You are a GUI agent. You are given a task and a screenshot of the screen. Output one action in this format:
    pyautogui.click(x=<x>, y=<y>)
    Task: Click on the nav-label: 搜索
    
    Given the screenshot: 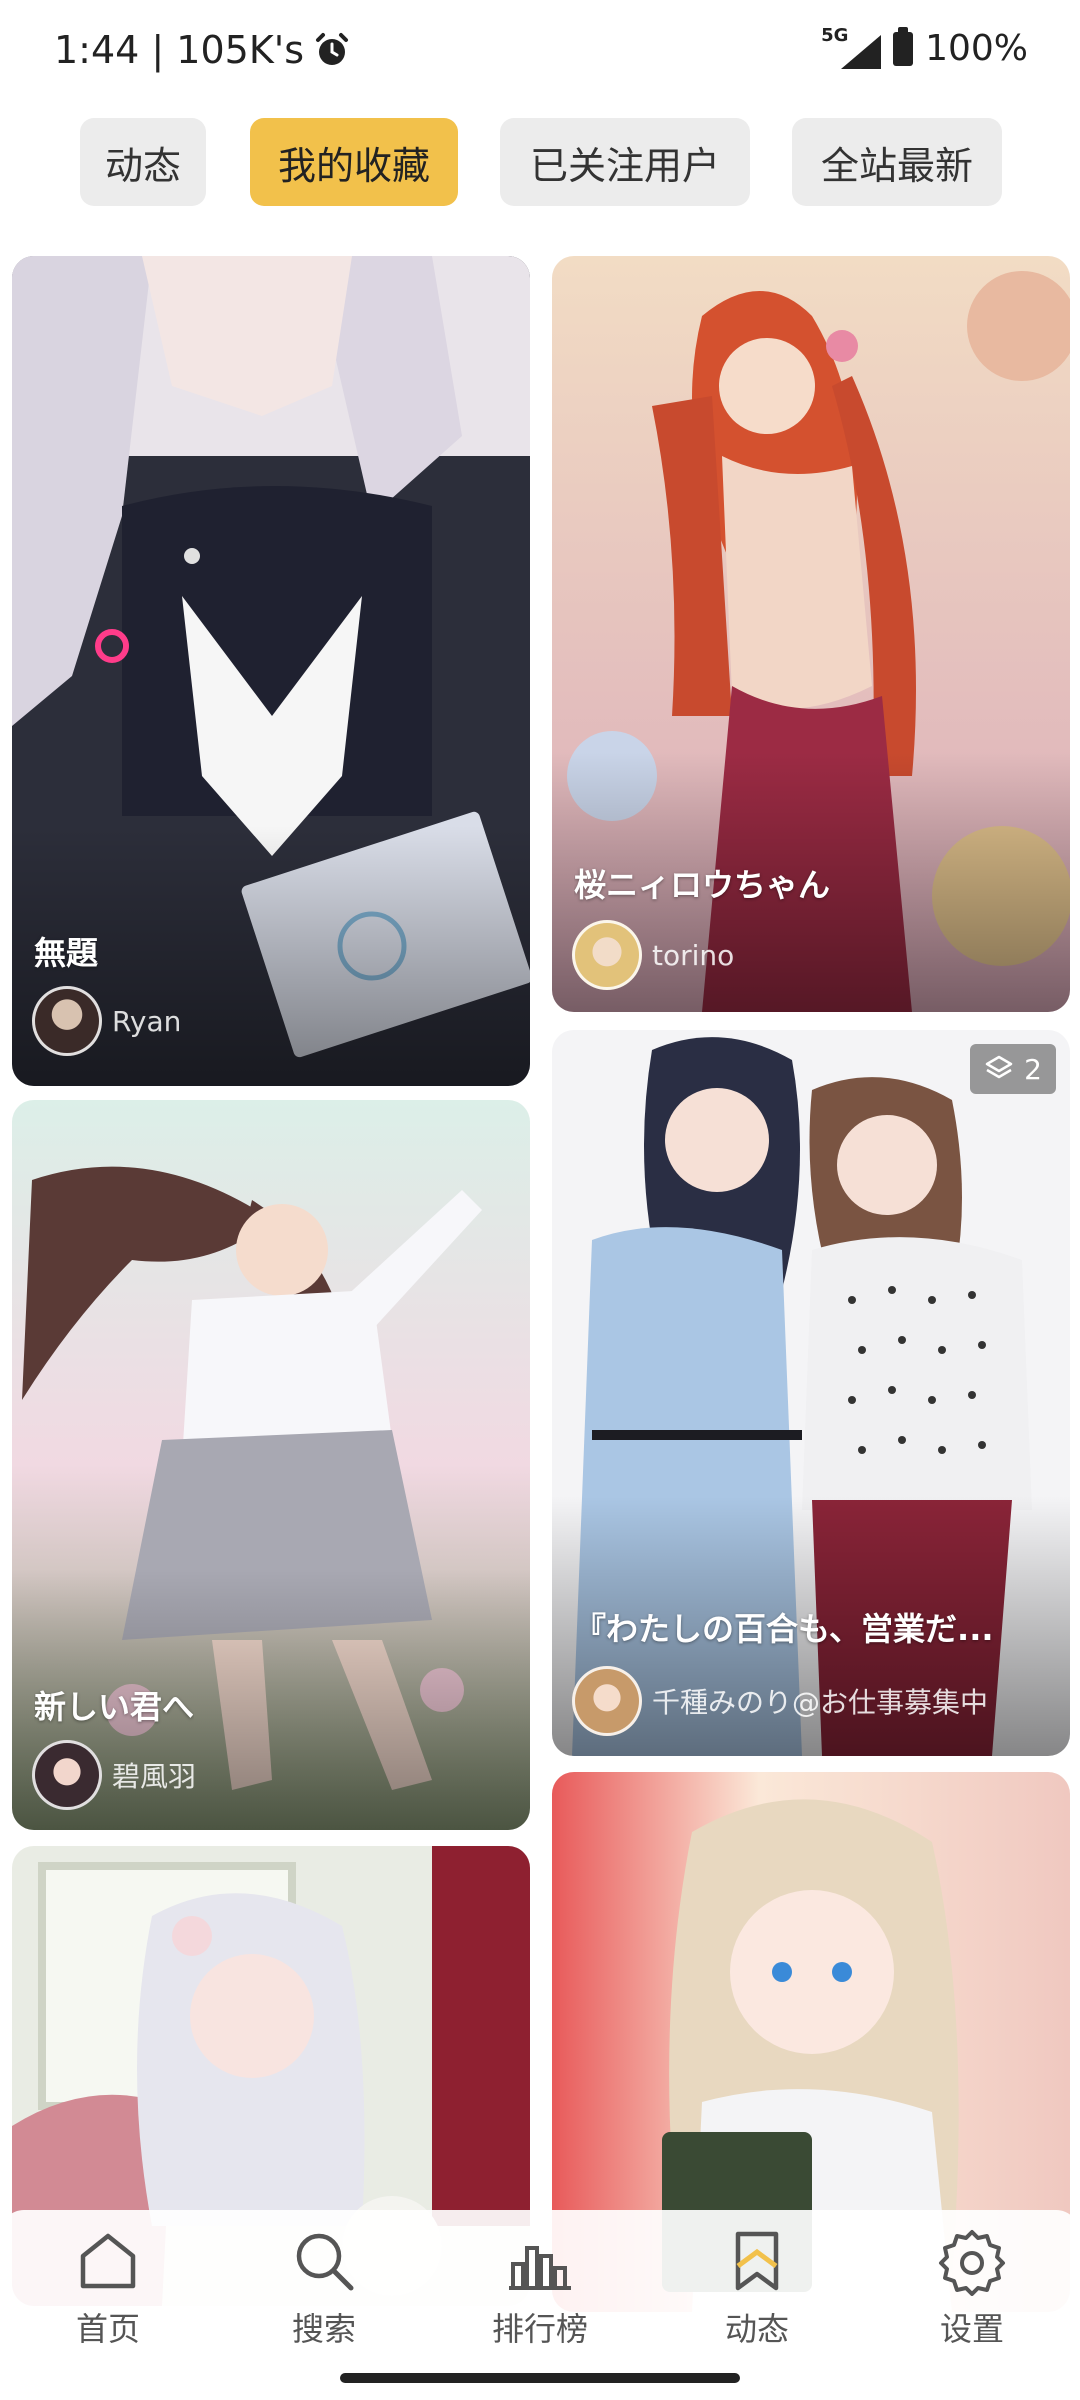 What is the action you would take?
    pyautogui.click(x=323, y=2329)
    